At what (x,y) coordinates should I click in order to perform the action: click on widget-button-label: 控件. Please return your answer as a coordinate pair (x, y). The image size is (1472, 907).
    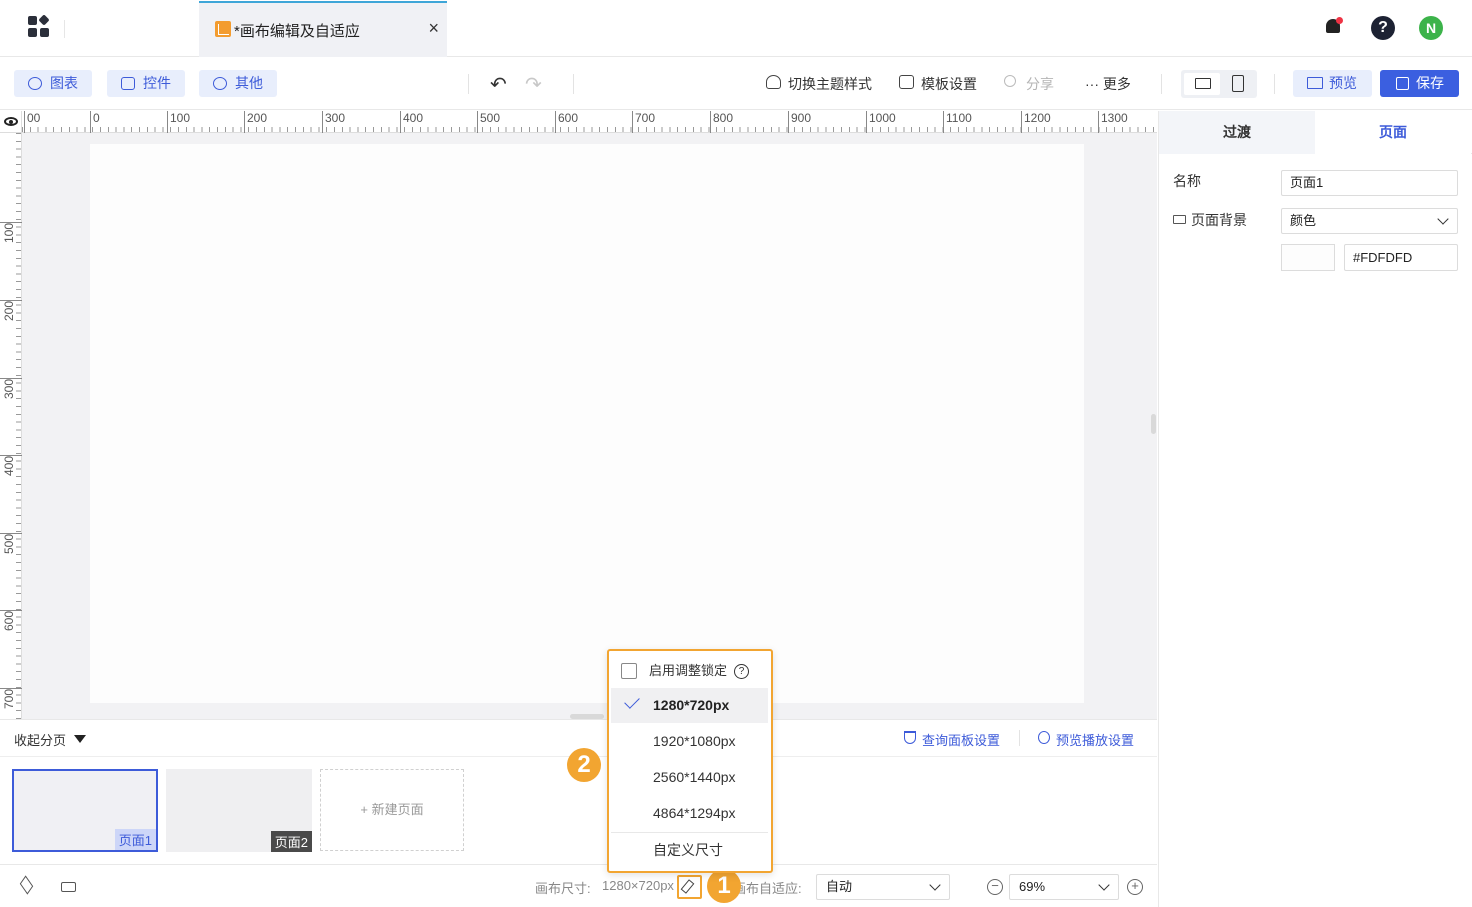
    Looking at the image, I should click on (157, 83).